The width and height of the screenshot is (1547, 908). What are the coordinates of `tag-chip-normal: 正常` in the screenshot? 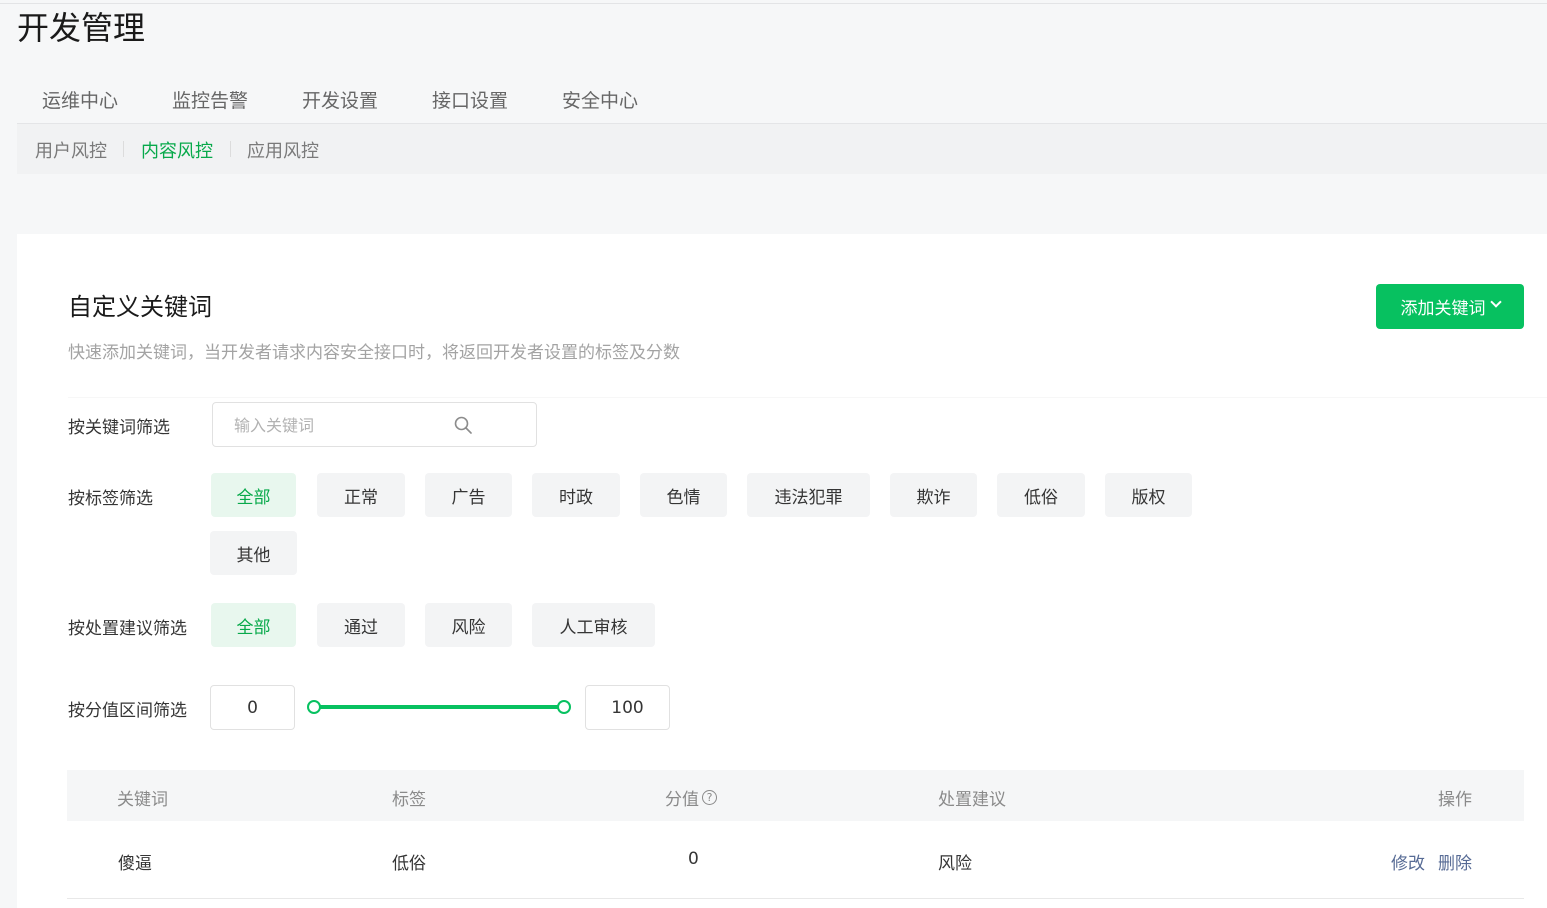 It's located at (361, 495).